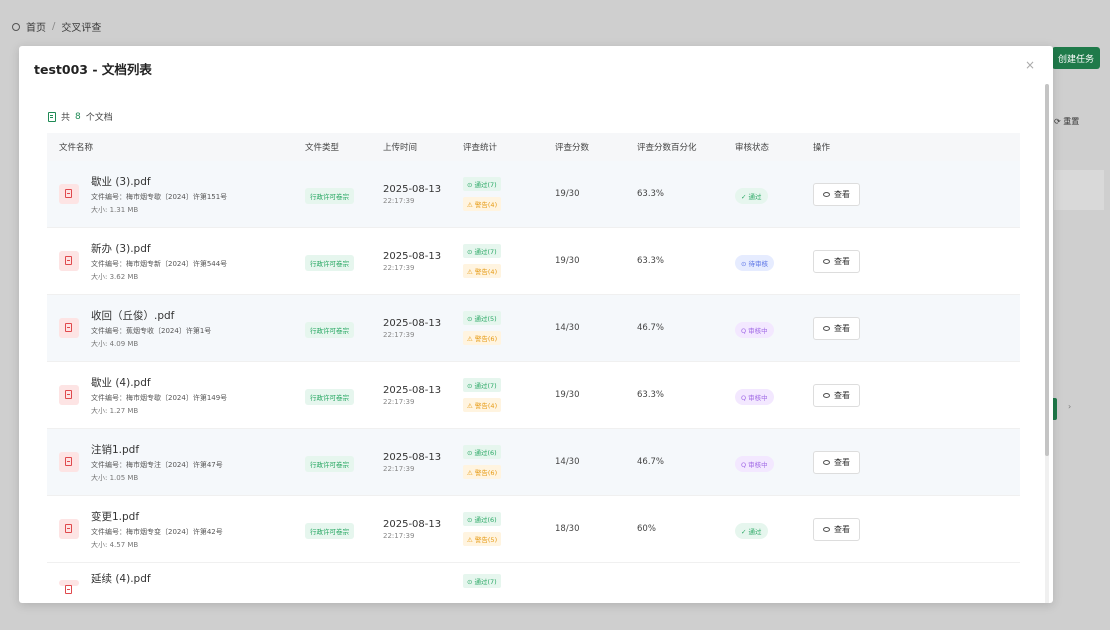 The height and width of the screenshot is (630, 1110). What do you see at coordinates (66, 118) in the screenshot?
I see `count-prefix: 共` at bounding box center [66, 118].